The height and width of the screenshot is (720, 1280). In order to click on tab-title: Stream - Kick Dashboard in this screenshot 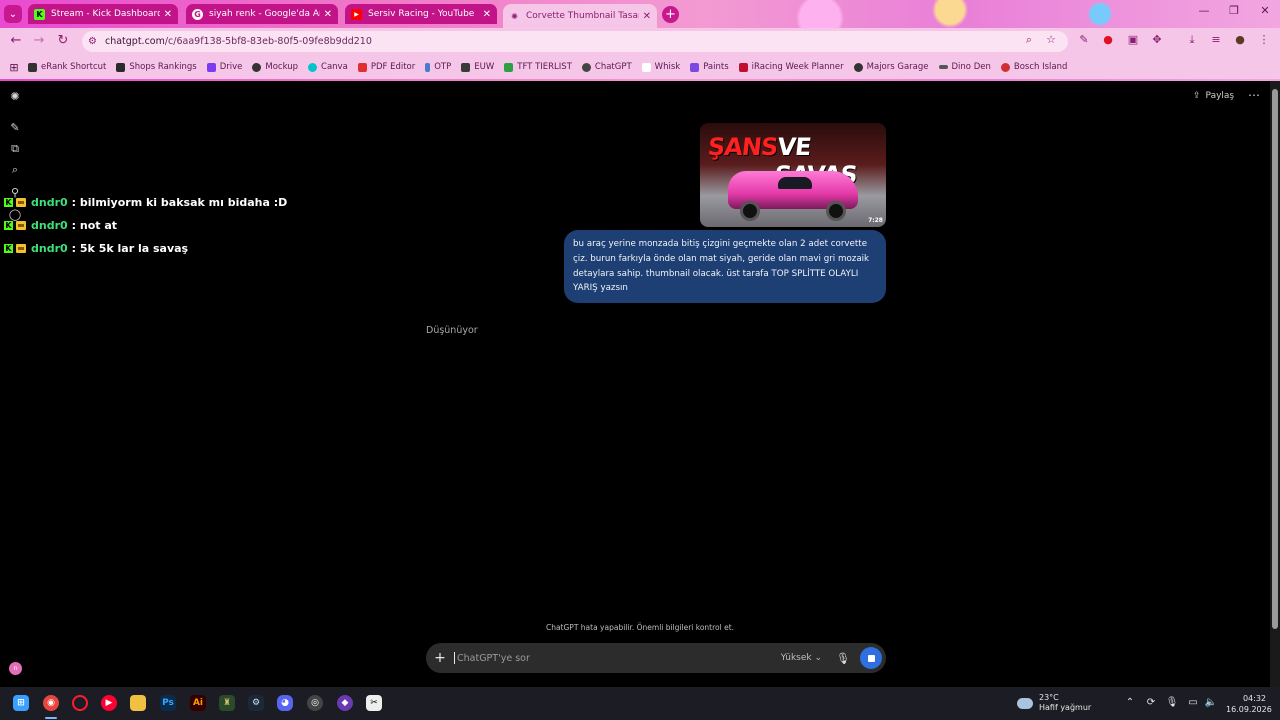, I will do `click(105, 14)`.